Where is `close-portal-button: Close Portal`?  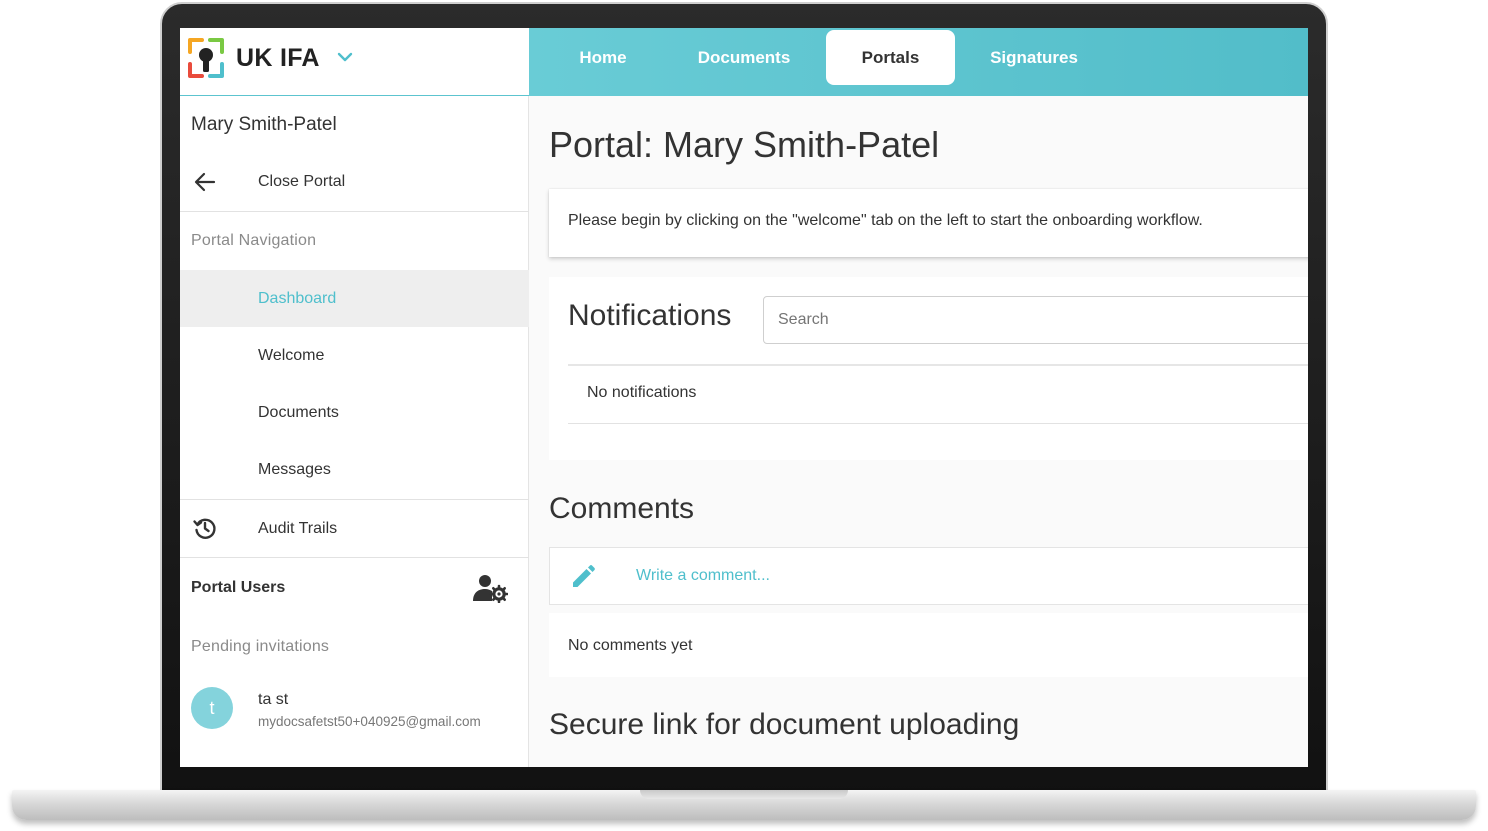 close-portal-button: Close Portal is located at coordinates (354, 181).